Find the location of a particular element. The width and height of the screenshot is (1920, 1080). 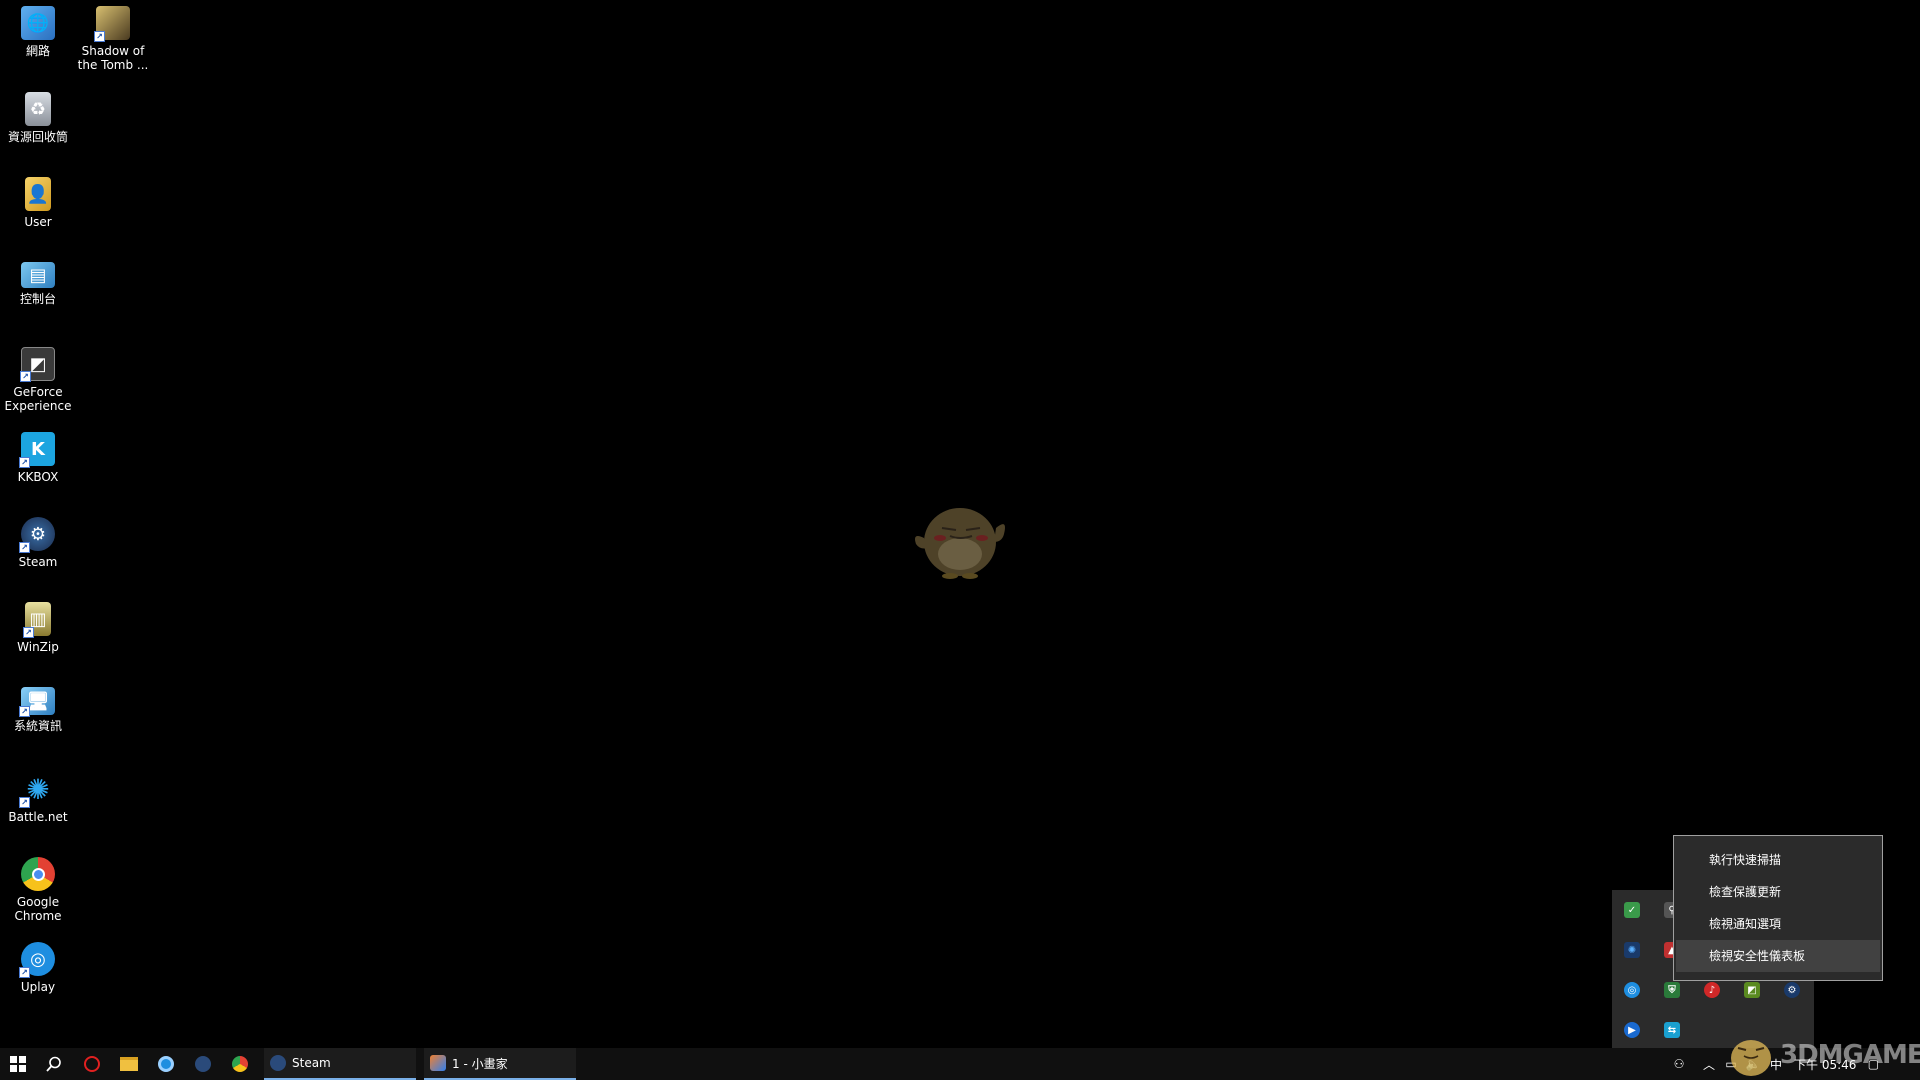

winzip-icon: ▥ ↗ is located at coordinates (37, 620).